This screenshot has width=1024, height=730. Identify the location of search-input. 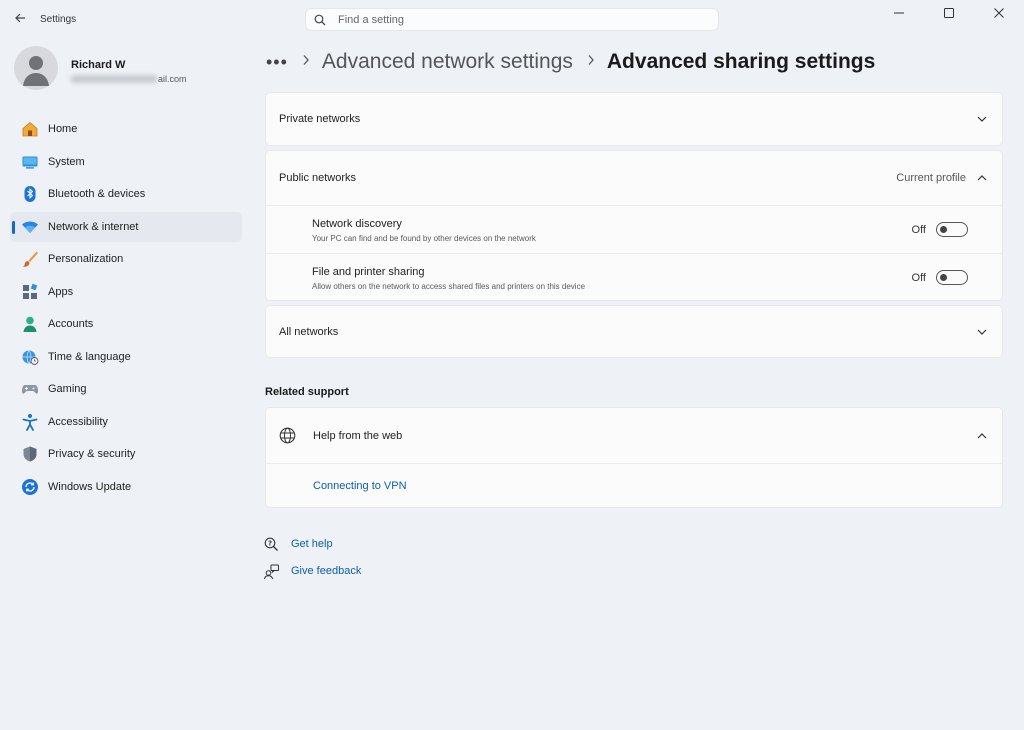
(523, 19).